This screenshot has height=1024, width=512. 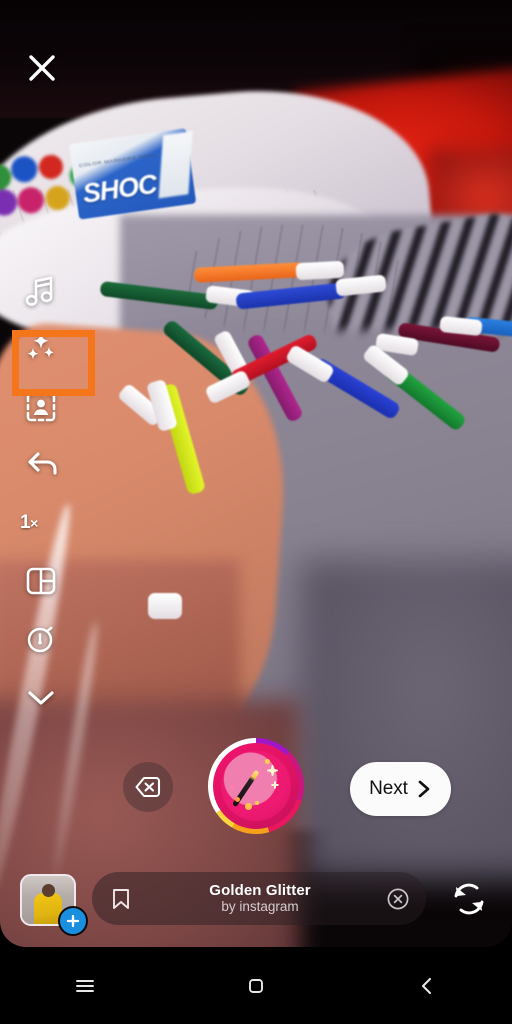 I want to click on add-to-story-button, so click(x=73, y=921).